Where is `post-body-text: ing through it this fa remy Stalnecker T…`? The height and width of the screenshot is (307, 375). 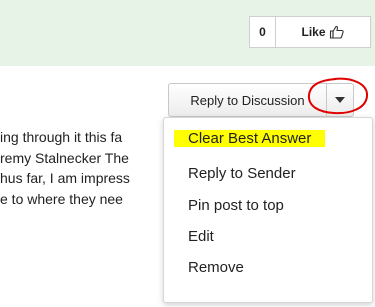
post-body-text: ing through it this fa remy Stalnecker T… is located at coordinates (87, 168).